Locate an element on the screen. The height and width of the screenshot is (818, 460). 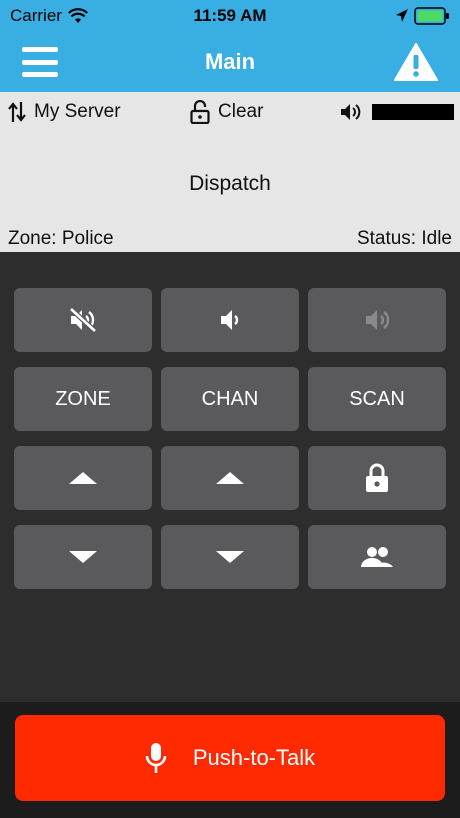
header: Carrier 11:59 AM Main is located at coordinates (230, 46).